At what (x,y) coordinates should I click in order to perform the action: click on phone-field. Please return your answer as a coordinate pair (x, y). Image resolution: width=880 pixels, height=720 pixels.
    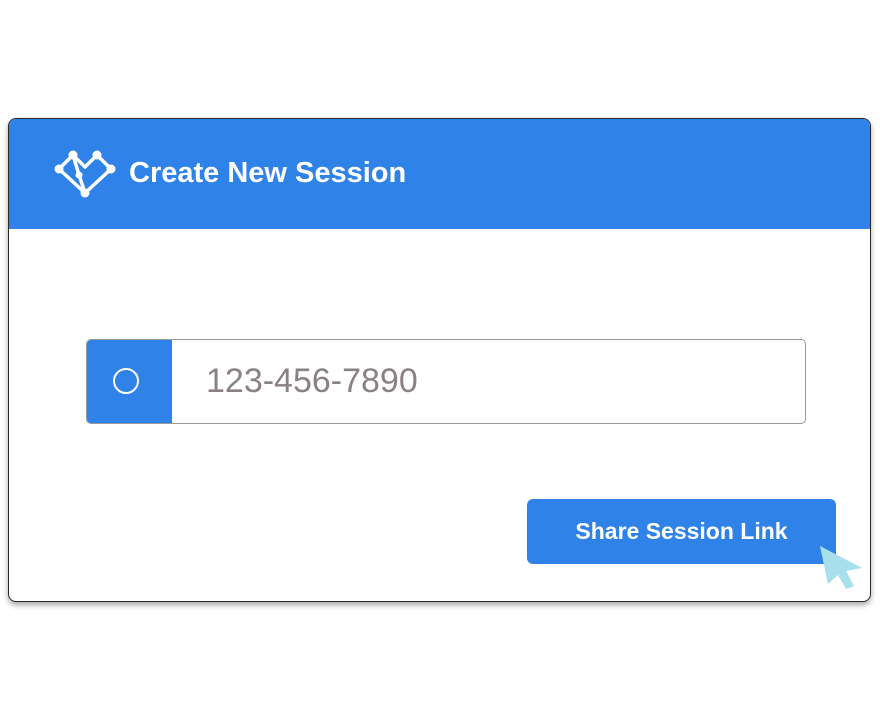
    Looking at the image, I should click on (446, 381).